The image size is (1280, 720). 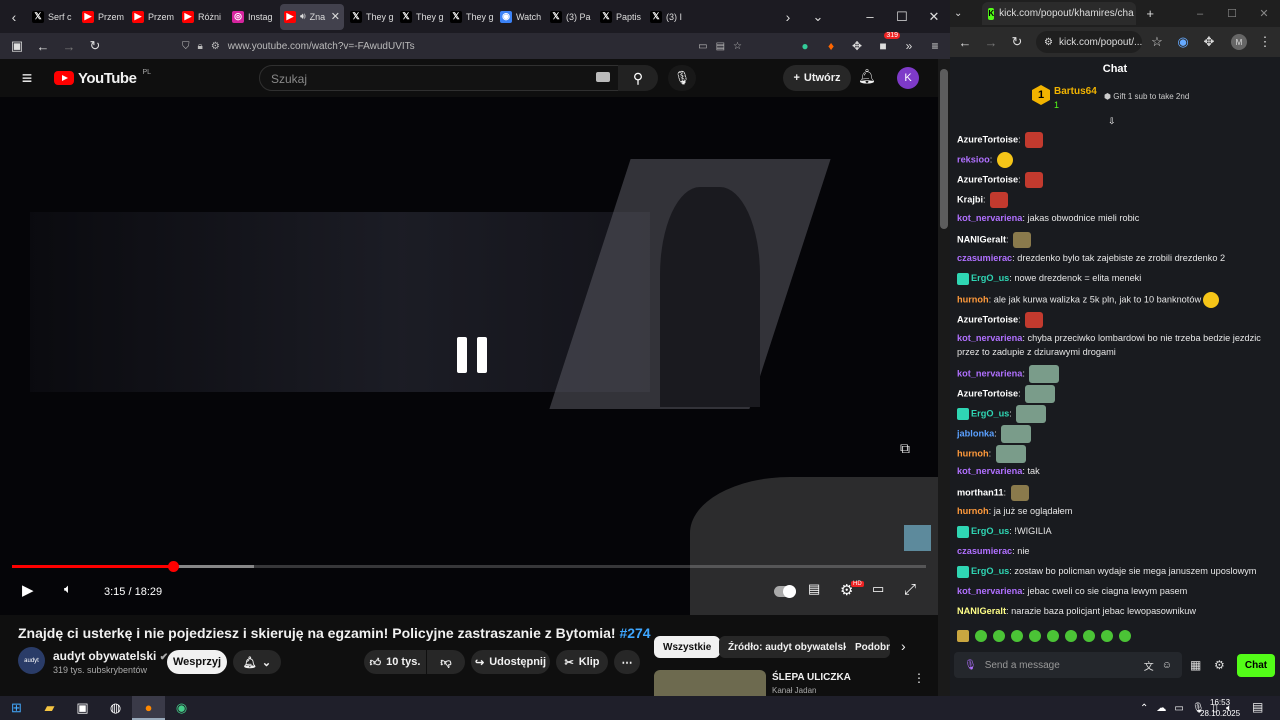 What do you see at coordinates (1048, 42) in the screenshot?
I see `site-info-icon: ⚙` at bounding box center [1048, 42].